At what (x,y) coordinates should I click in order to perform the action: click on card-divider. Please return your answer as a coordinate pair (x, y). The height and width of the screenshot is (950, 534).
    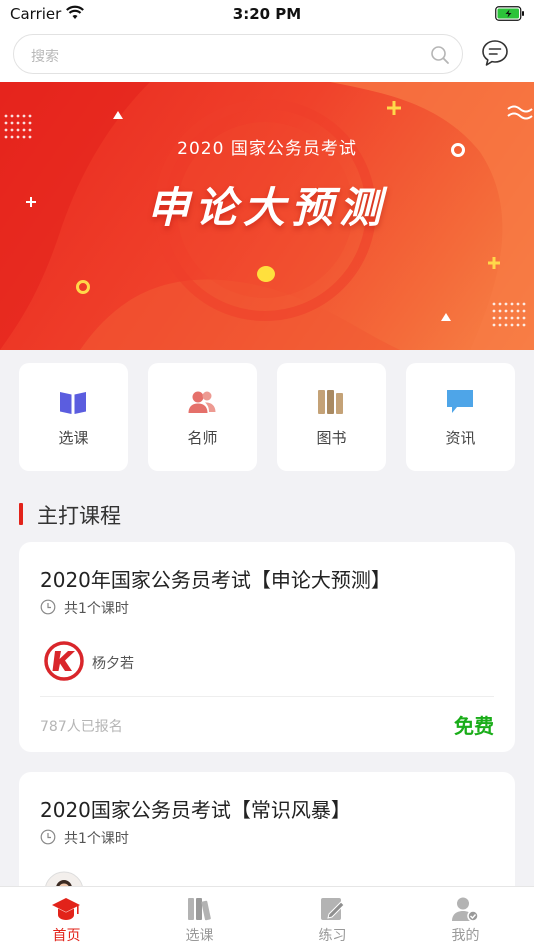
    Looking at the image, I should click on (267, 696).